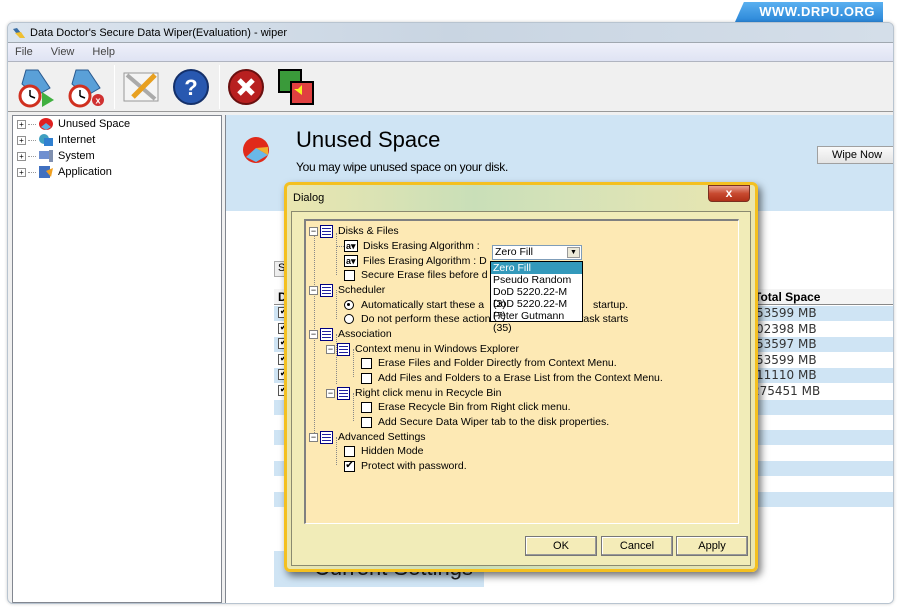 This screenshot has width=900, height=609. I want to click on tree-label: Application, so click(85, 172).